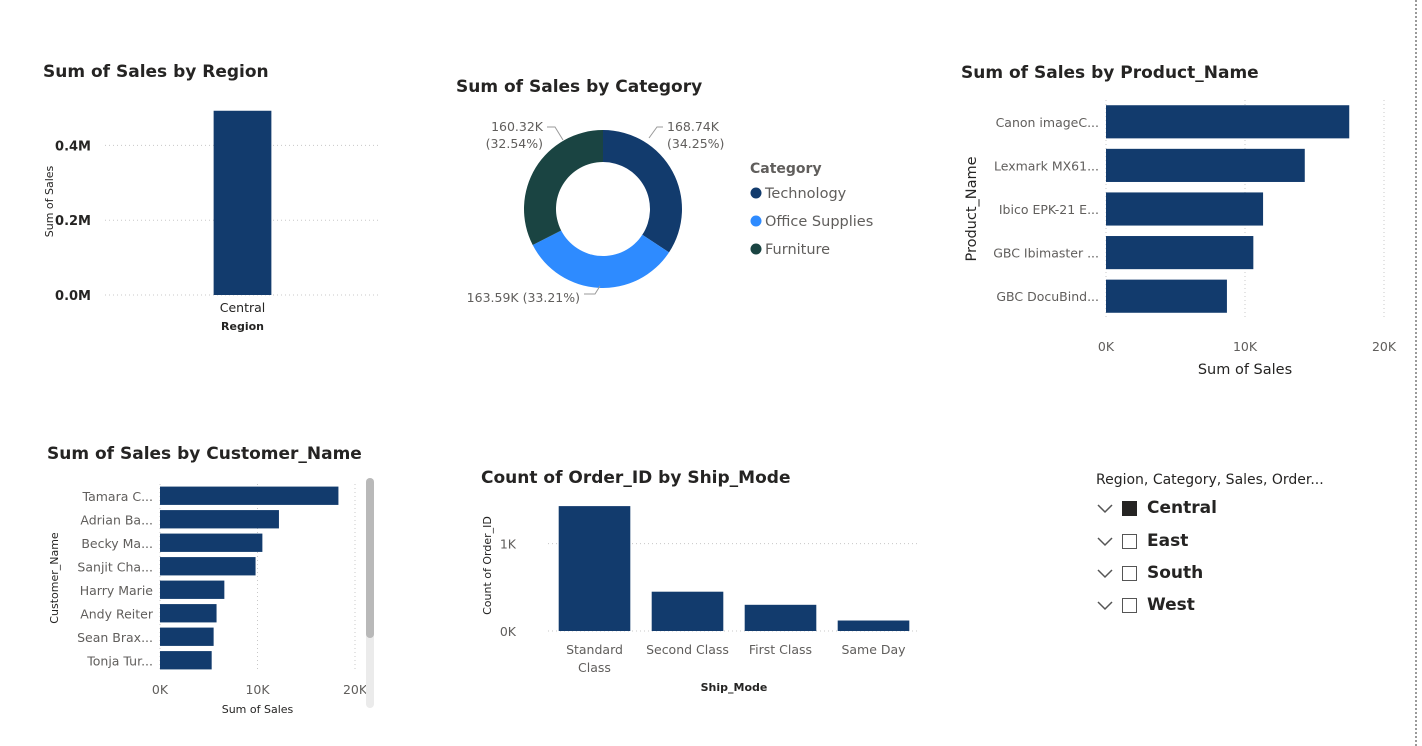 This screenshot has width=1422, height=746. What do you see at coordinates (734, 687) in the screenshot?
I see `x-axis-title: Ship_Mode` at bounding box center [734, 687].